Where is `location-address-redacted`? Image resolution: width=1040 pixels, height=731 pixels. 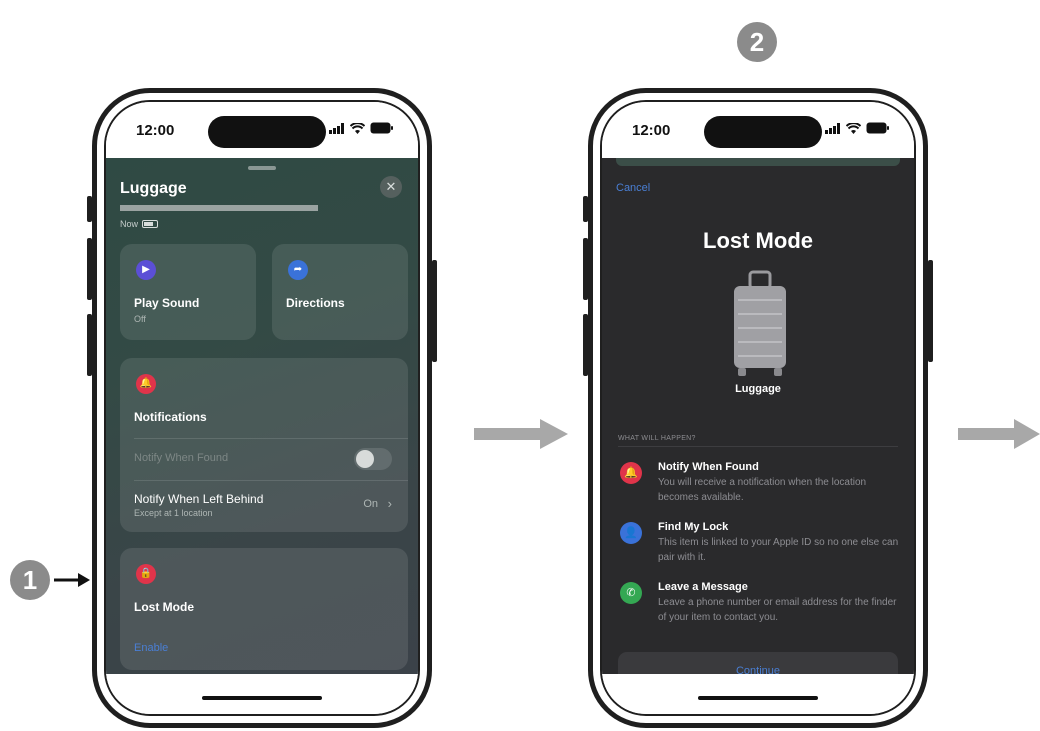
location-address-redacted is located at coordinates (219, 208).